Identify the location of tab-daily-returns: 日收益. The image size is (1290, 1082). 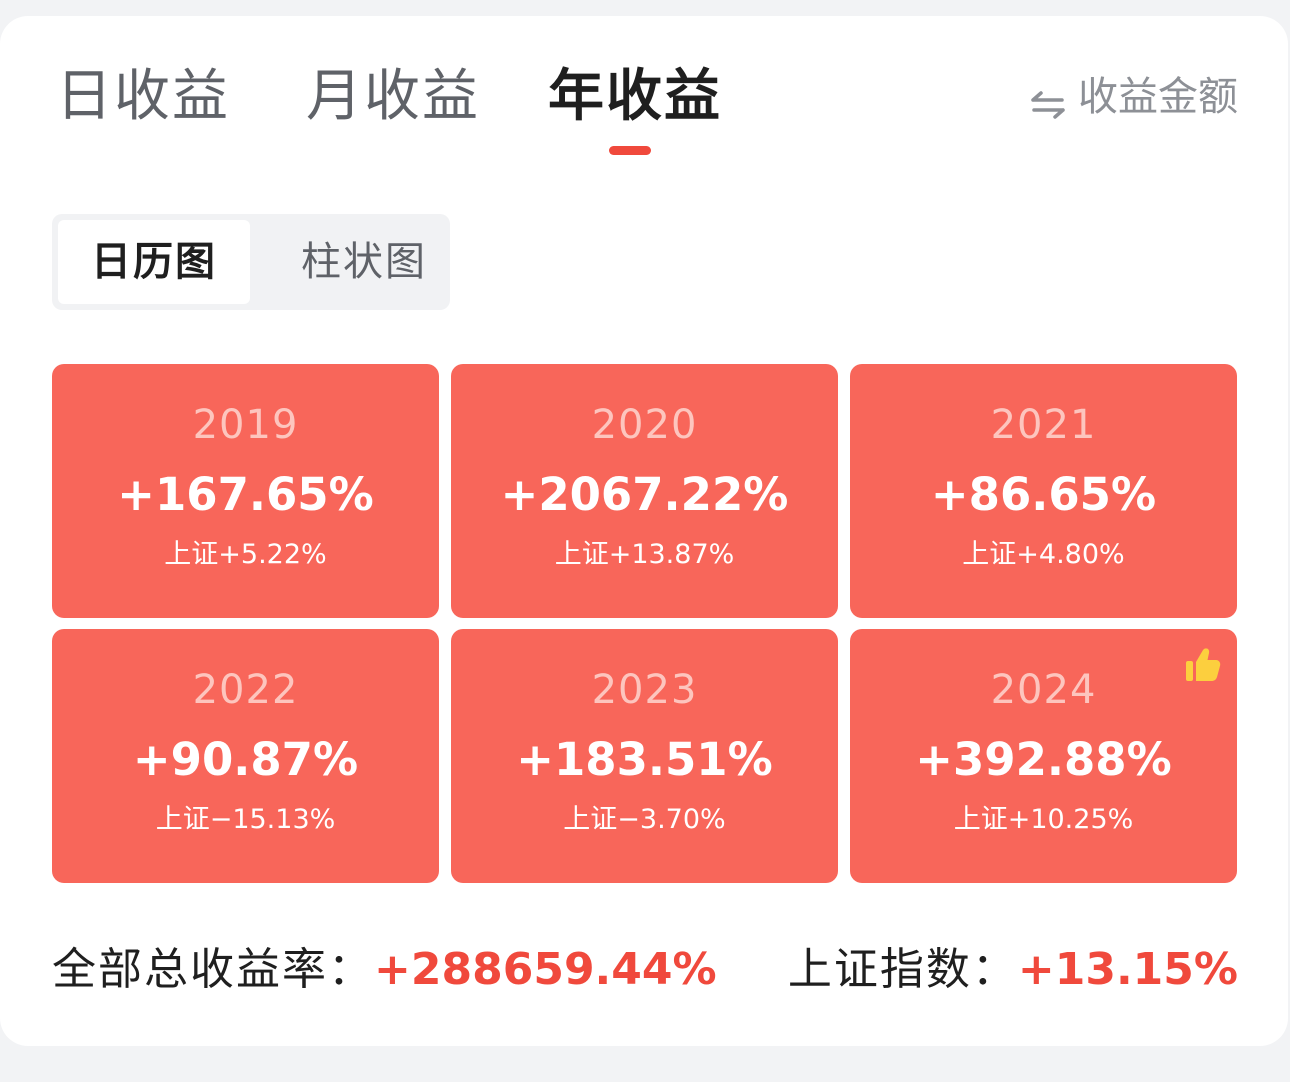
(143, 97).